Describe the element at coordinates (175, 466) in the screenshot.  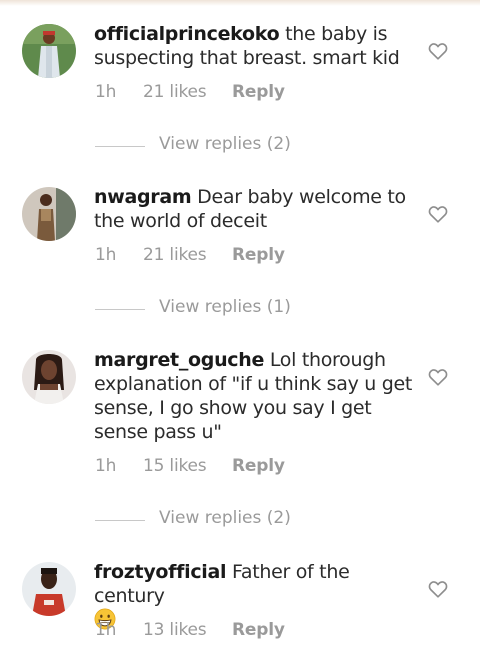
I see `likes-count: 15 likes` at that location.